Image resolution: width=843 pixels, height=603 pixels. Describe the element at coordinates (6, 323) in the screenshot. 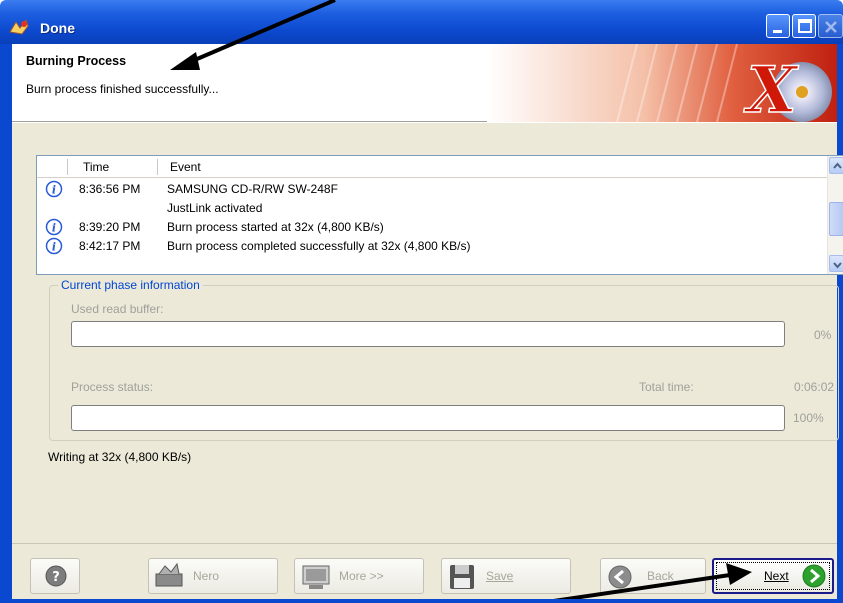

I see `window-frame-left` at that location.